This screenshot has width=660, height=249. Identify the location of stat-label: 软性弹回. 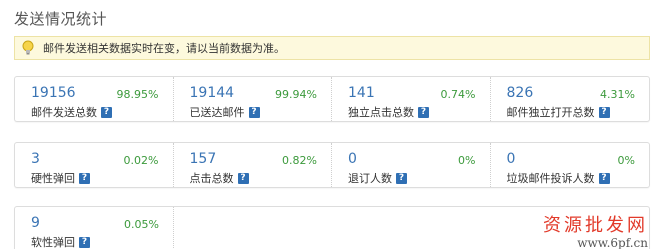
(53, 242).